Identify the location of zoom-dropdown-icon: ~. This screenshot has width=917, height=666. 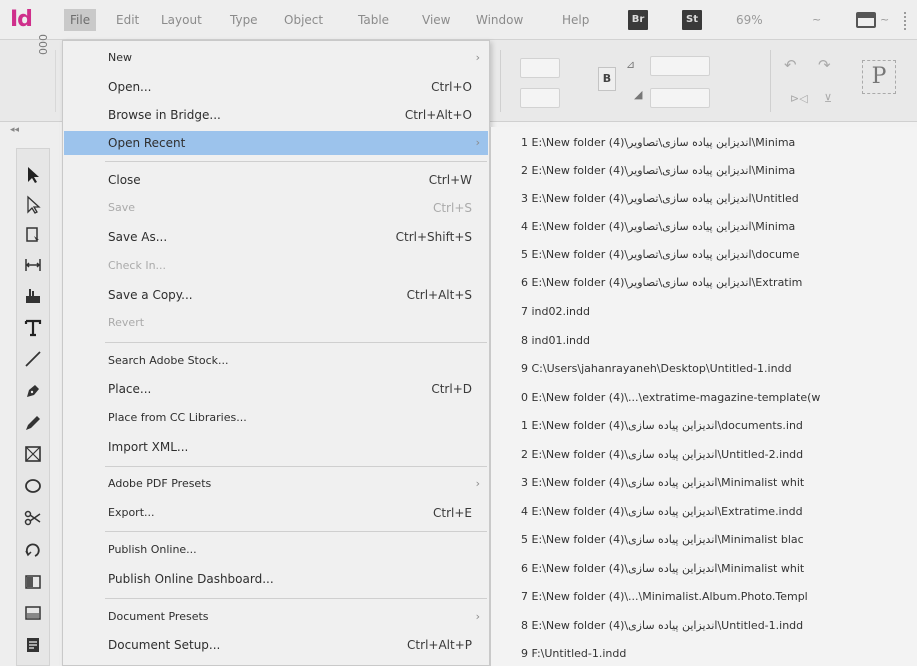
(816, 20).